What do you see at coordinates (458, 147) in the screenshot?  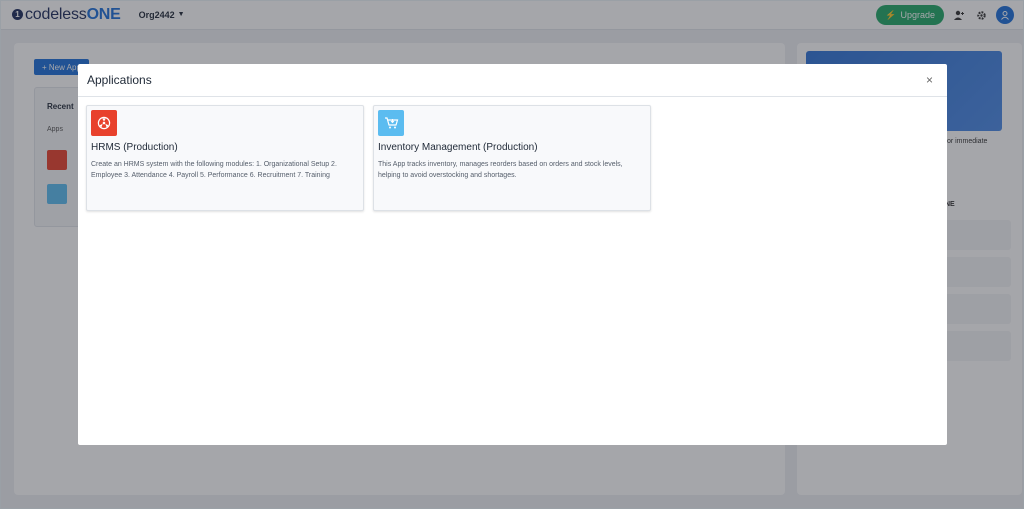 I see `app-name: Inventory Management (Production)` at bounding box center [458, 147].